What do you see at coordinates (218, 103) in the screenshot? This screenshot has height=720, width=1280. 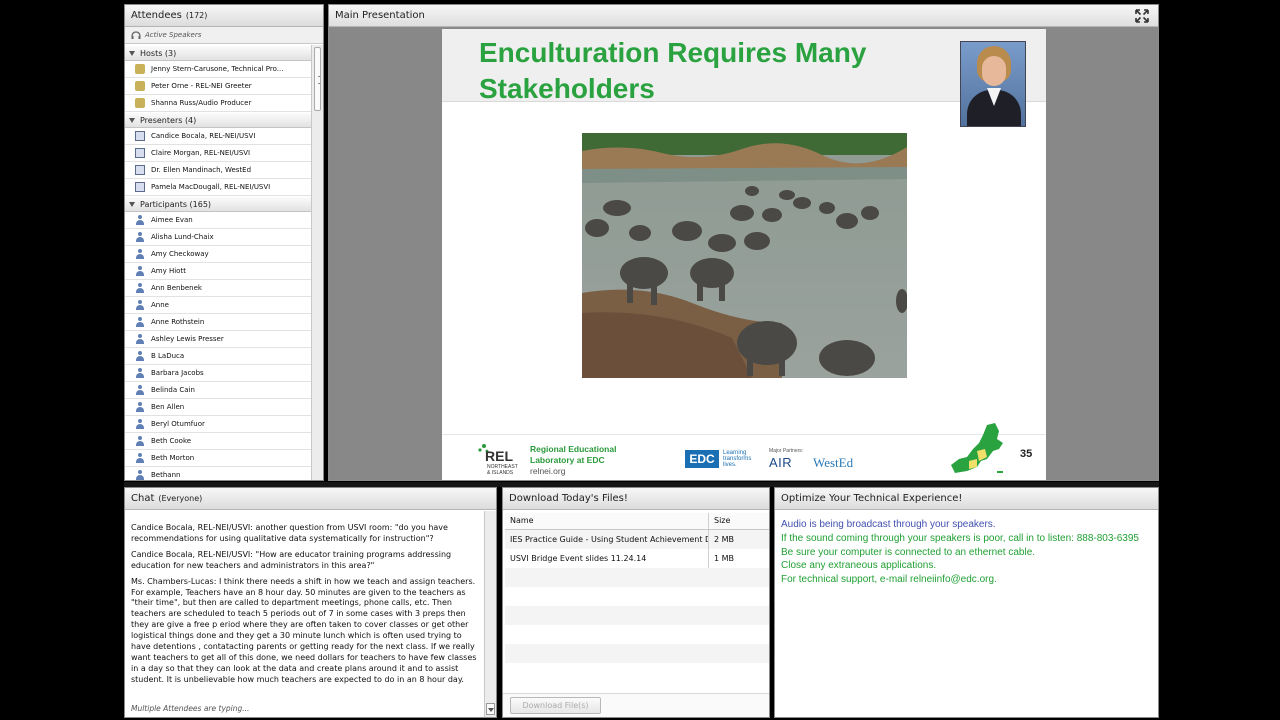 I see `attendee-row: Shanna Russ/Audio Producer` at bounding box center [218, 103].